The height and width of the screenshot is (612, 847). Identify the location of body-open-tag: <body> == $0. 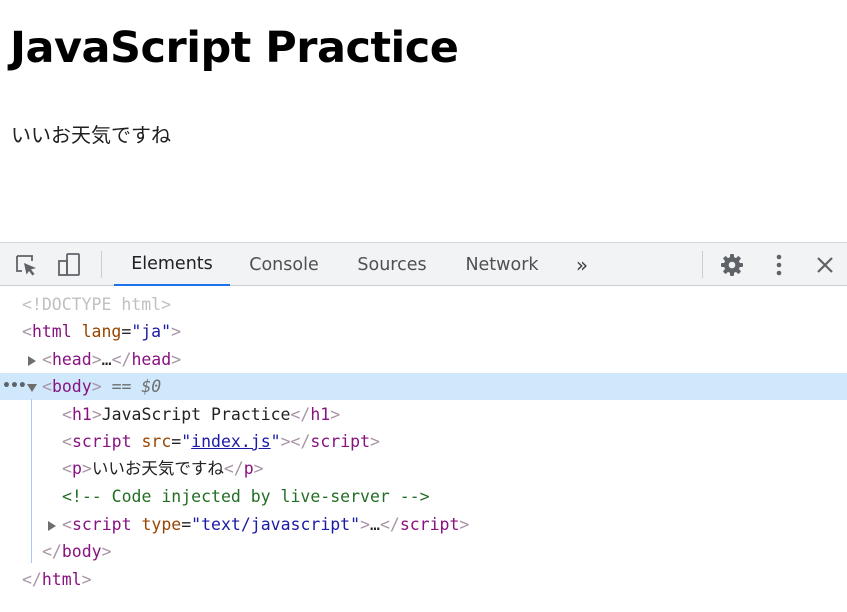
(102, 386).